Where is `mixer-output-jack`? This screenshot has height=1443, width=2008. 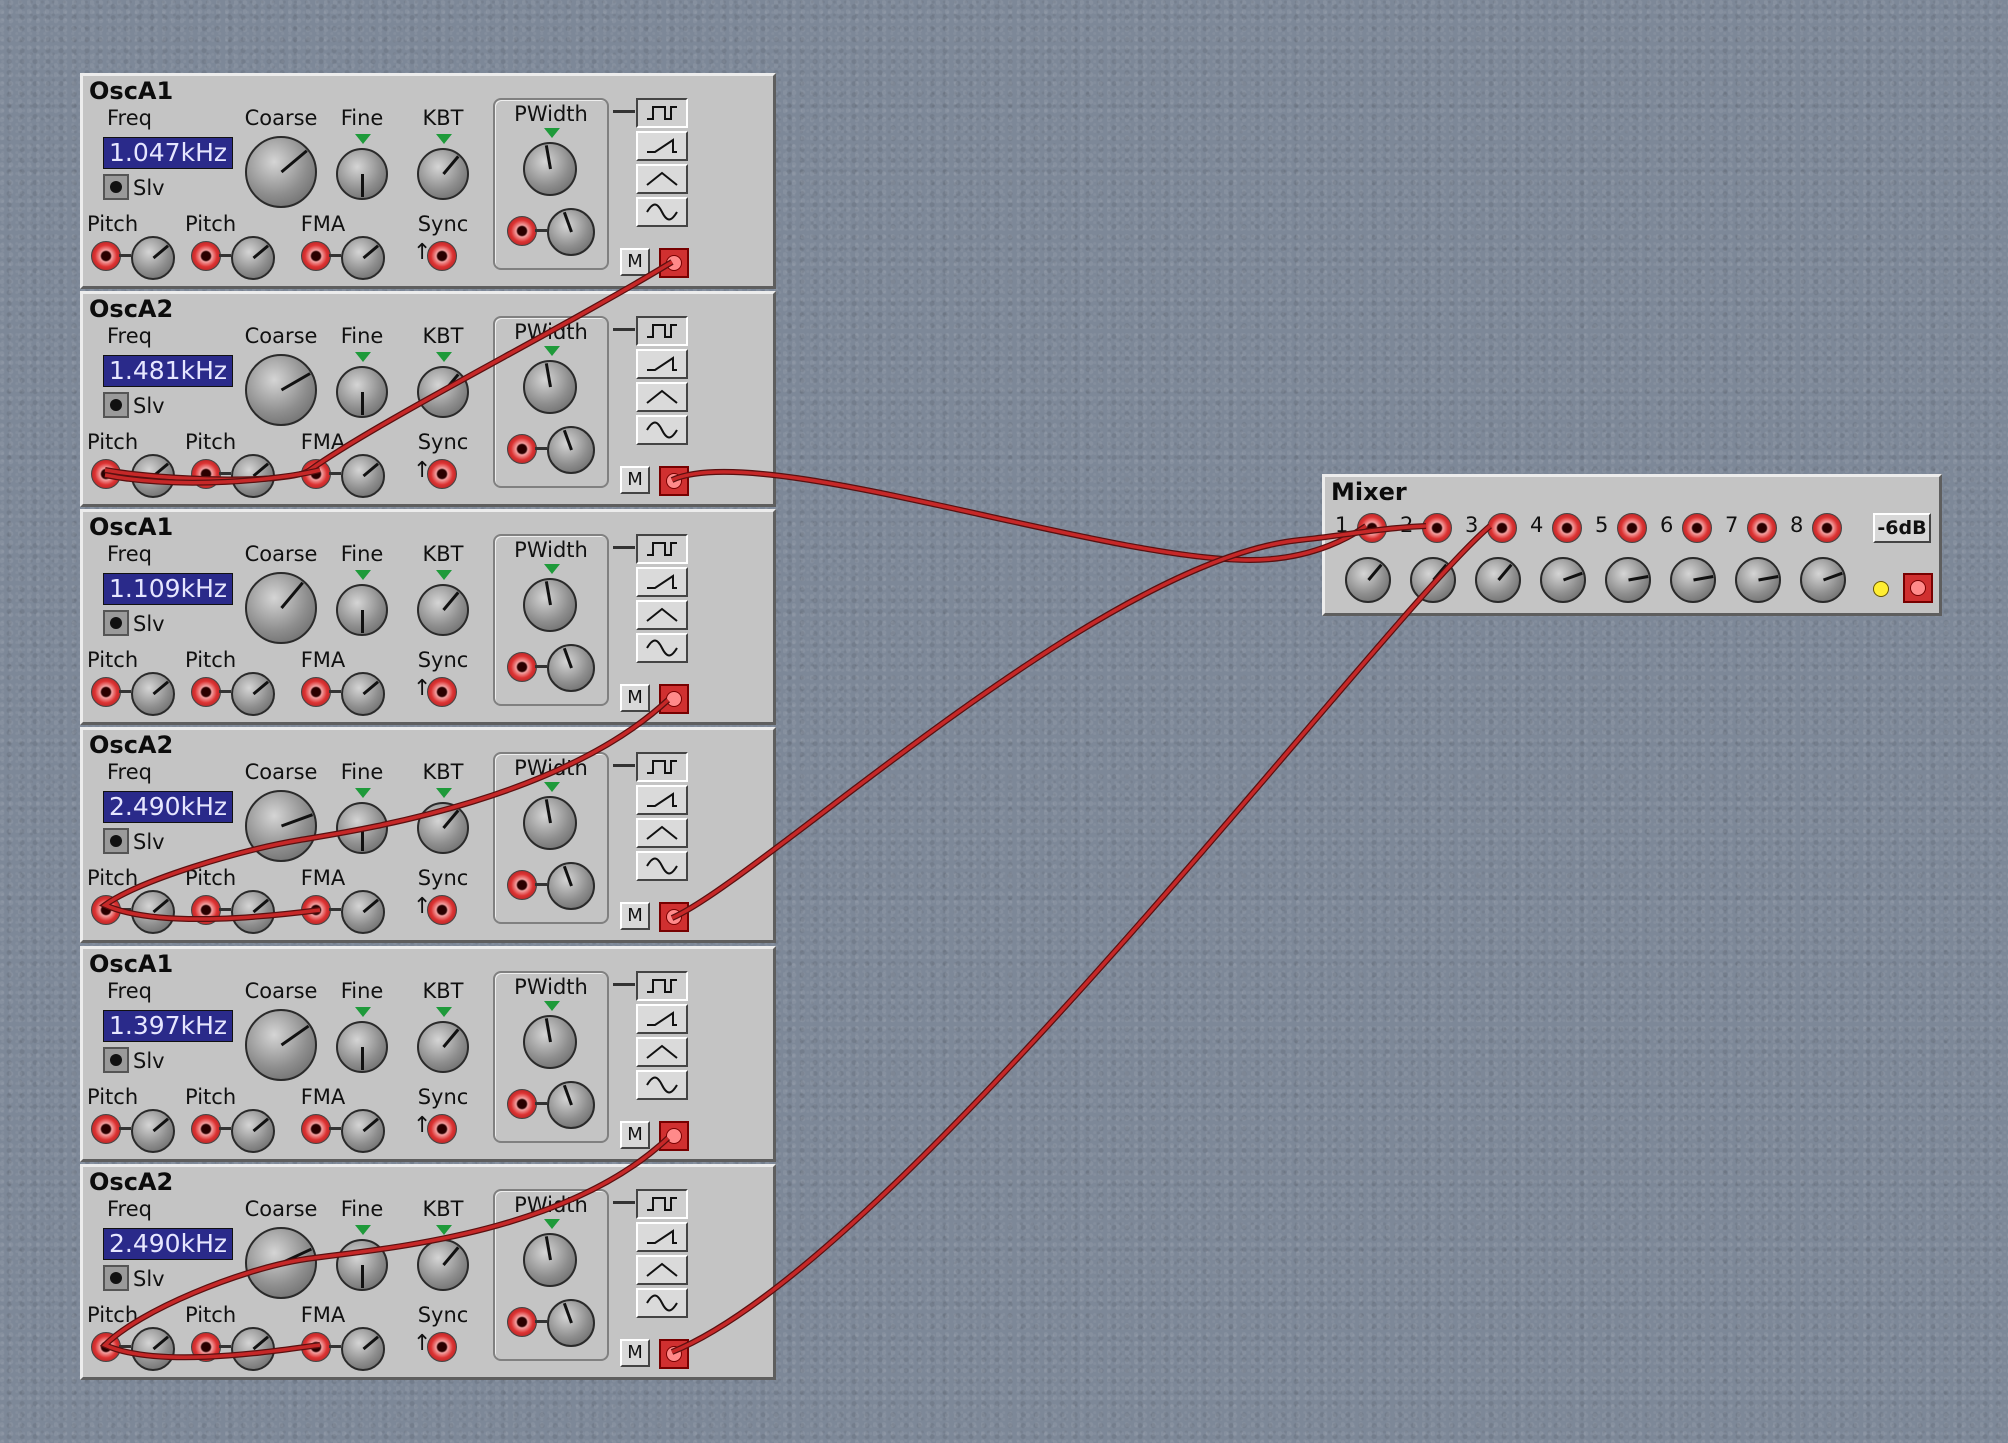
mixer-output-jack is located at coordinates (1918, 588).